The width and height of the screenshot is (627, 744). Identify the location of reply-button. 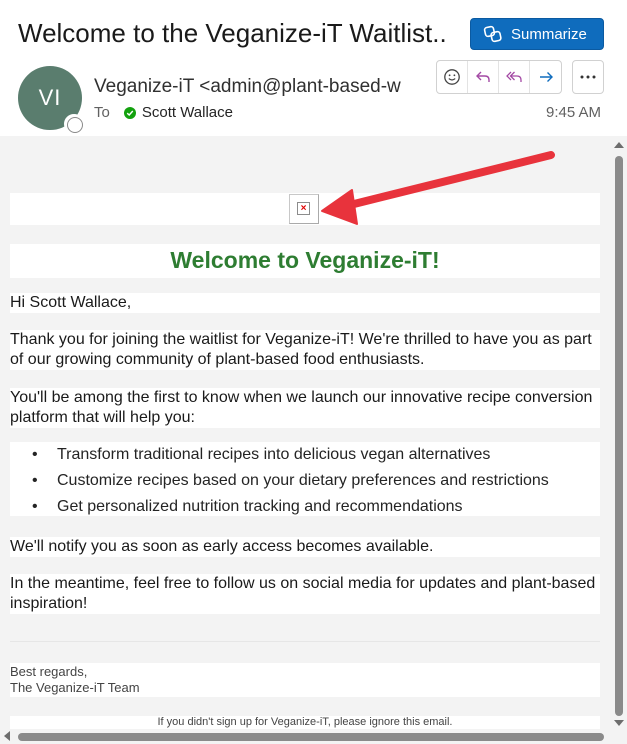
(483, 77).